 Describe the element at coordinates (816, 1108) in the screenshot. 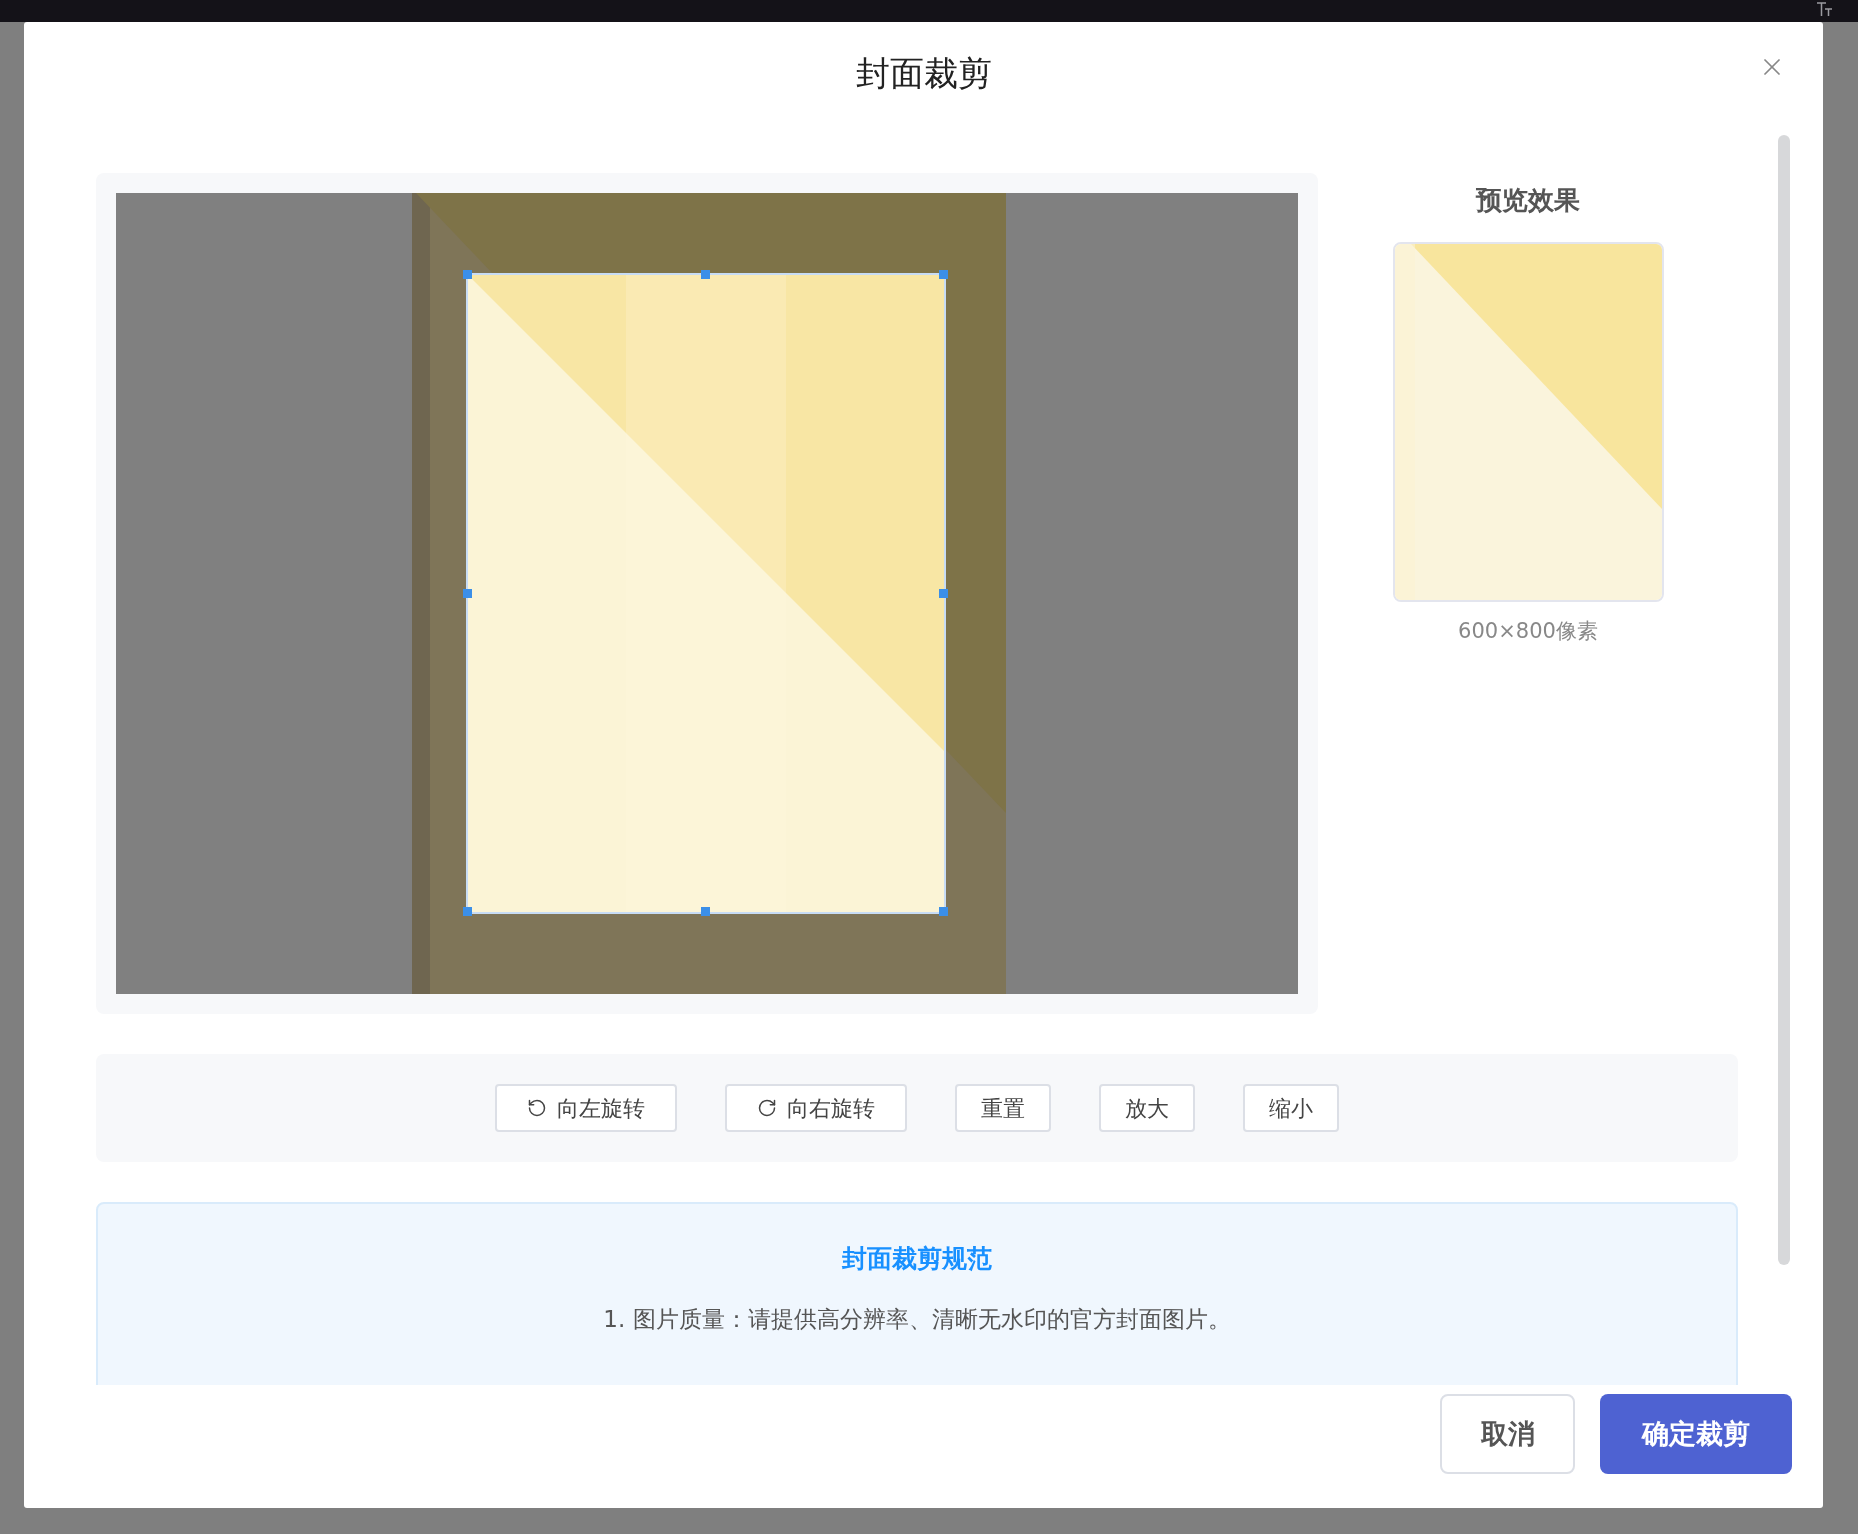

I see `rotate-button: 向右旋转` at that location.